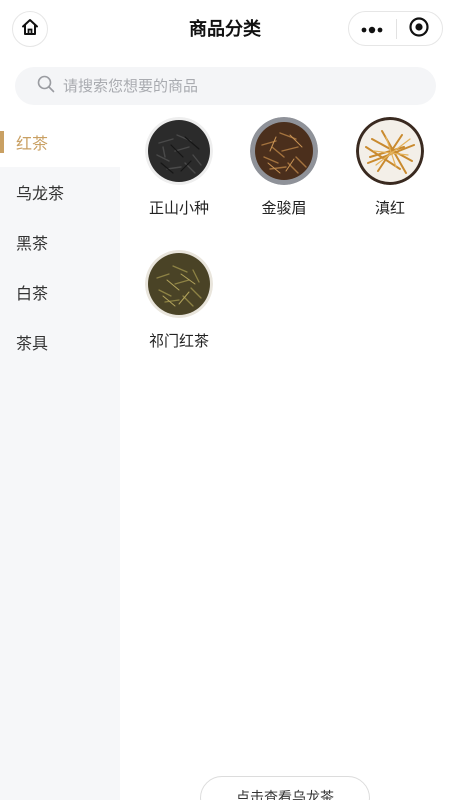  Describe the element at coordinates (60, 292) in the screenshot. I see `sidebar-item-baicha: 白茶` at that location.